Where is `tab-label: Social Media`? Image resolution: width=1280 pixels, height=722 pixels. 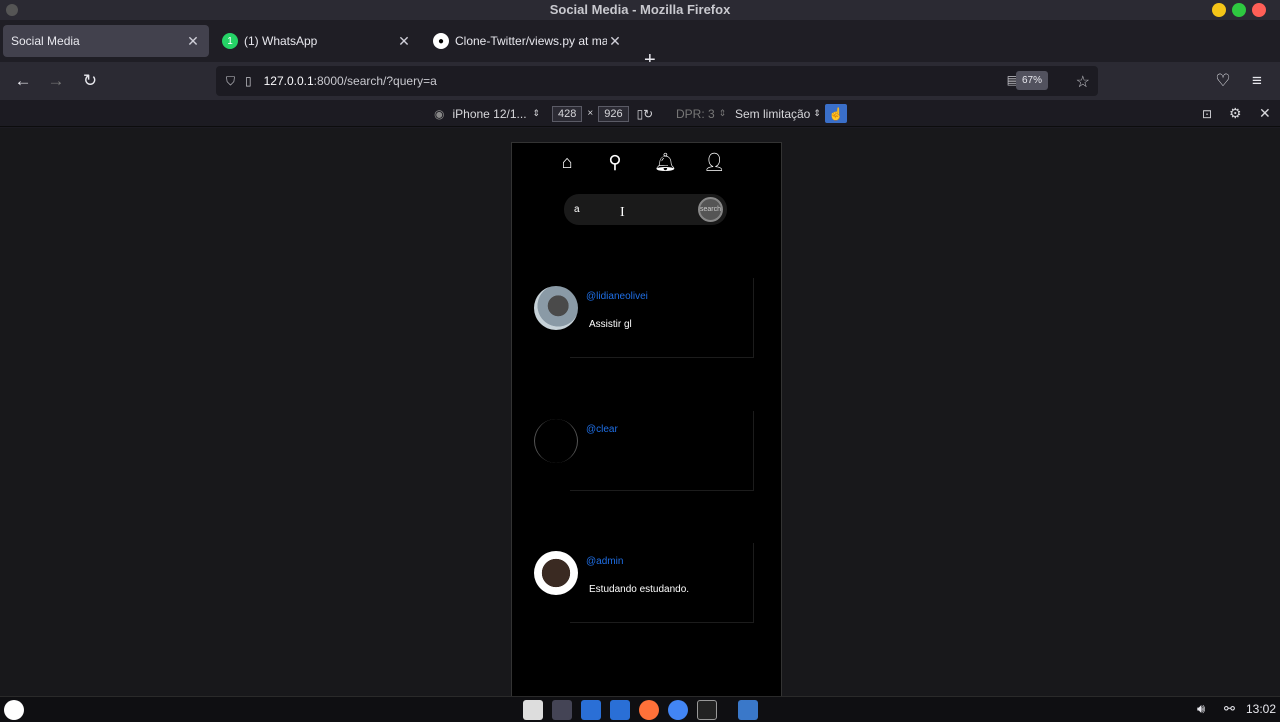
tab-label: Social Media is located at coordinates (45, 41).